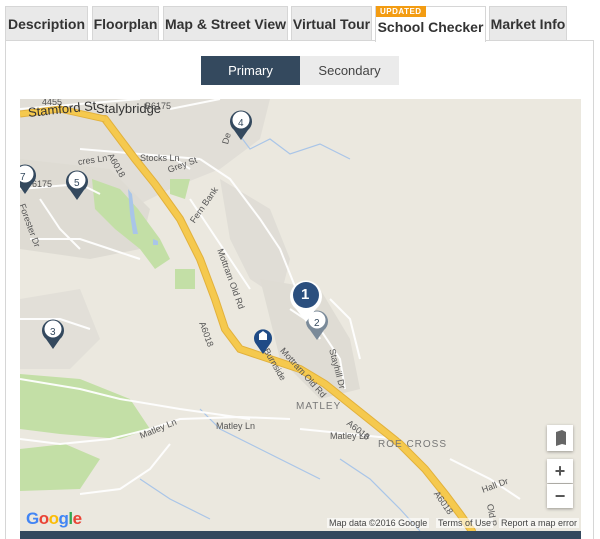  I want to click on school-type-toggle: Primary Secondary, so click(300, 70).